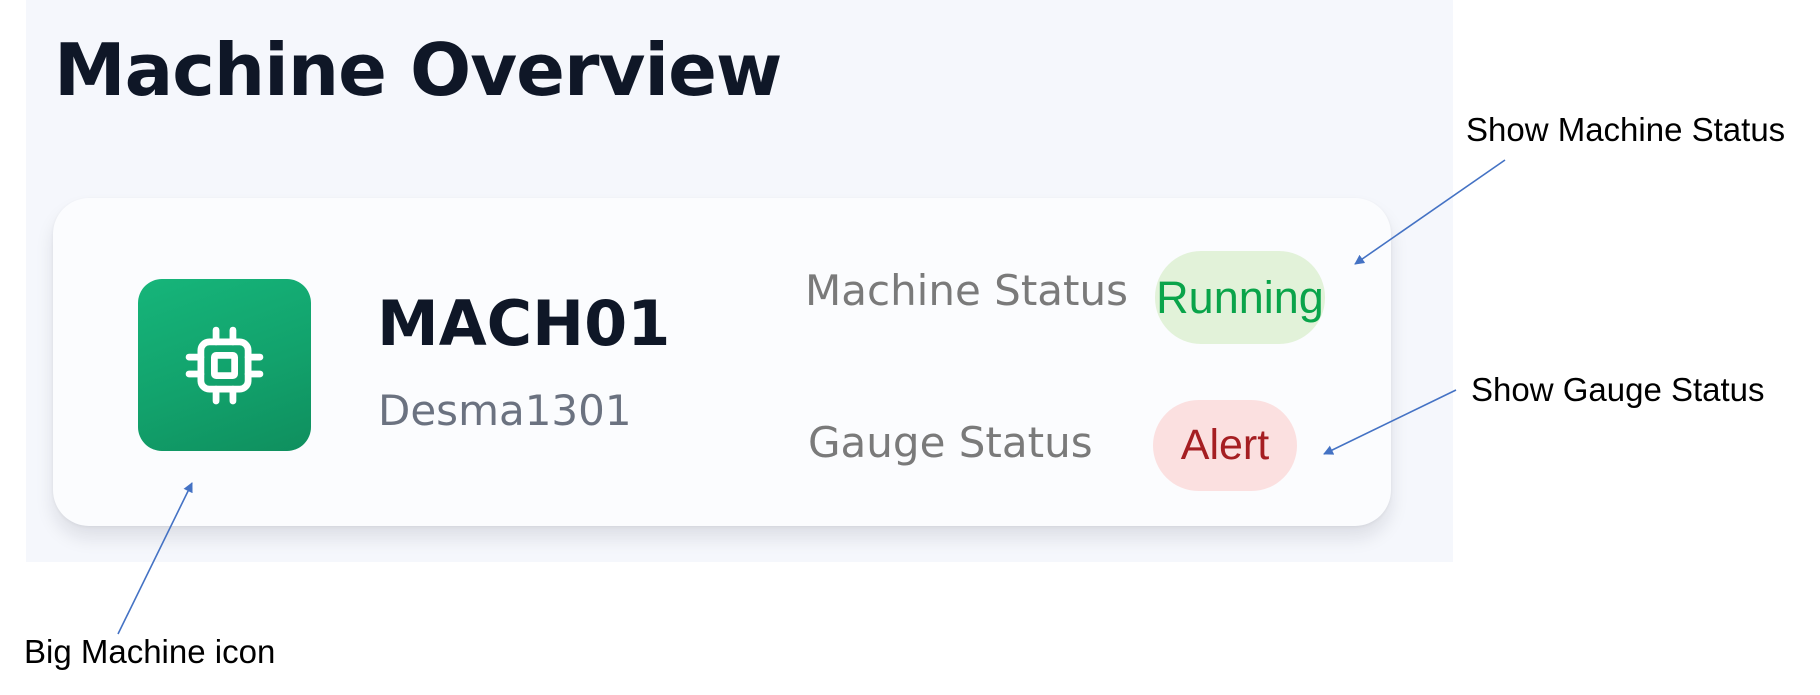 The height and width of the screenshot is (695, 1820). Describe the element at coordinates (950, 442) in the screenshot. I see `gauge-status-label: Gauge Status` at that location.